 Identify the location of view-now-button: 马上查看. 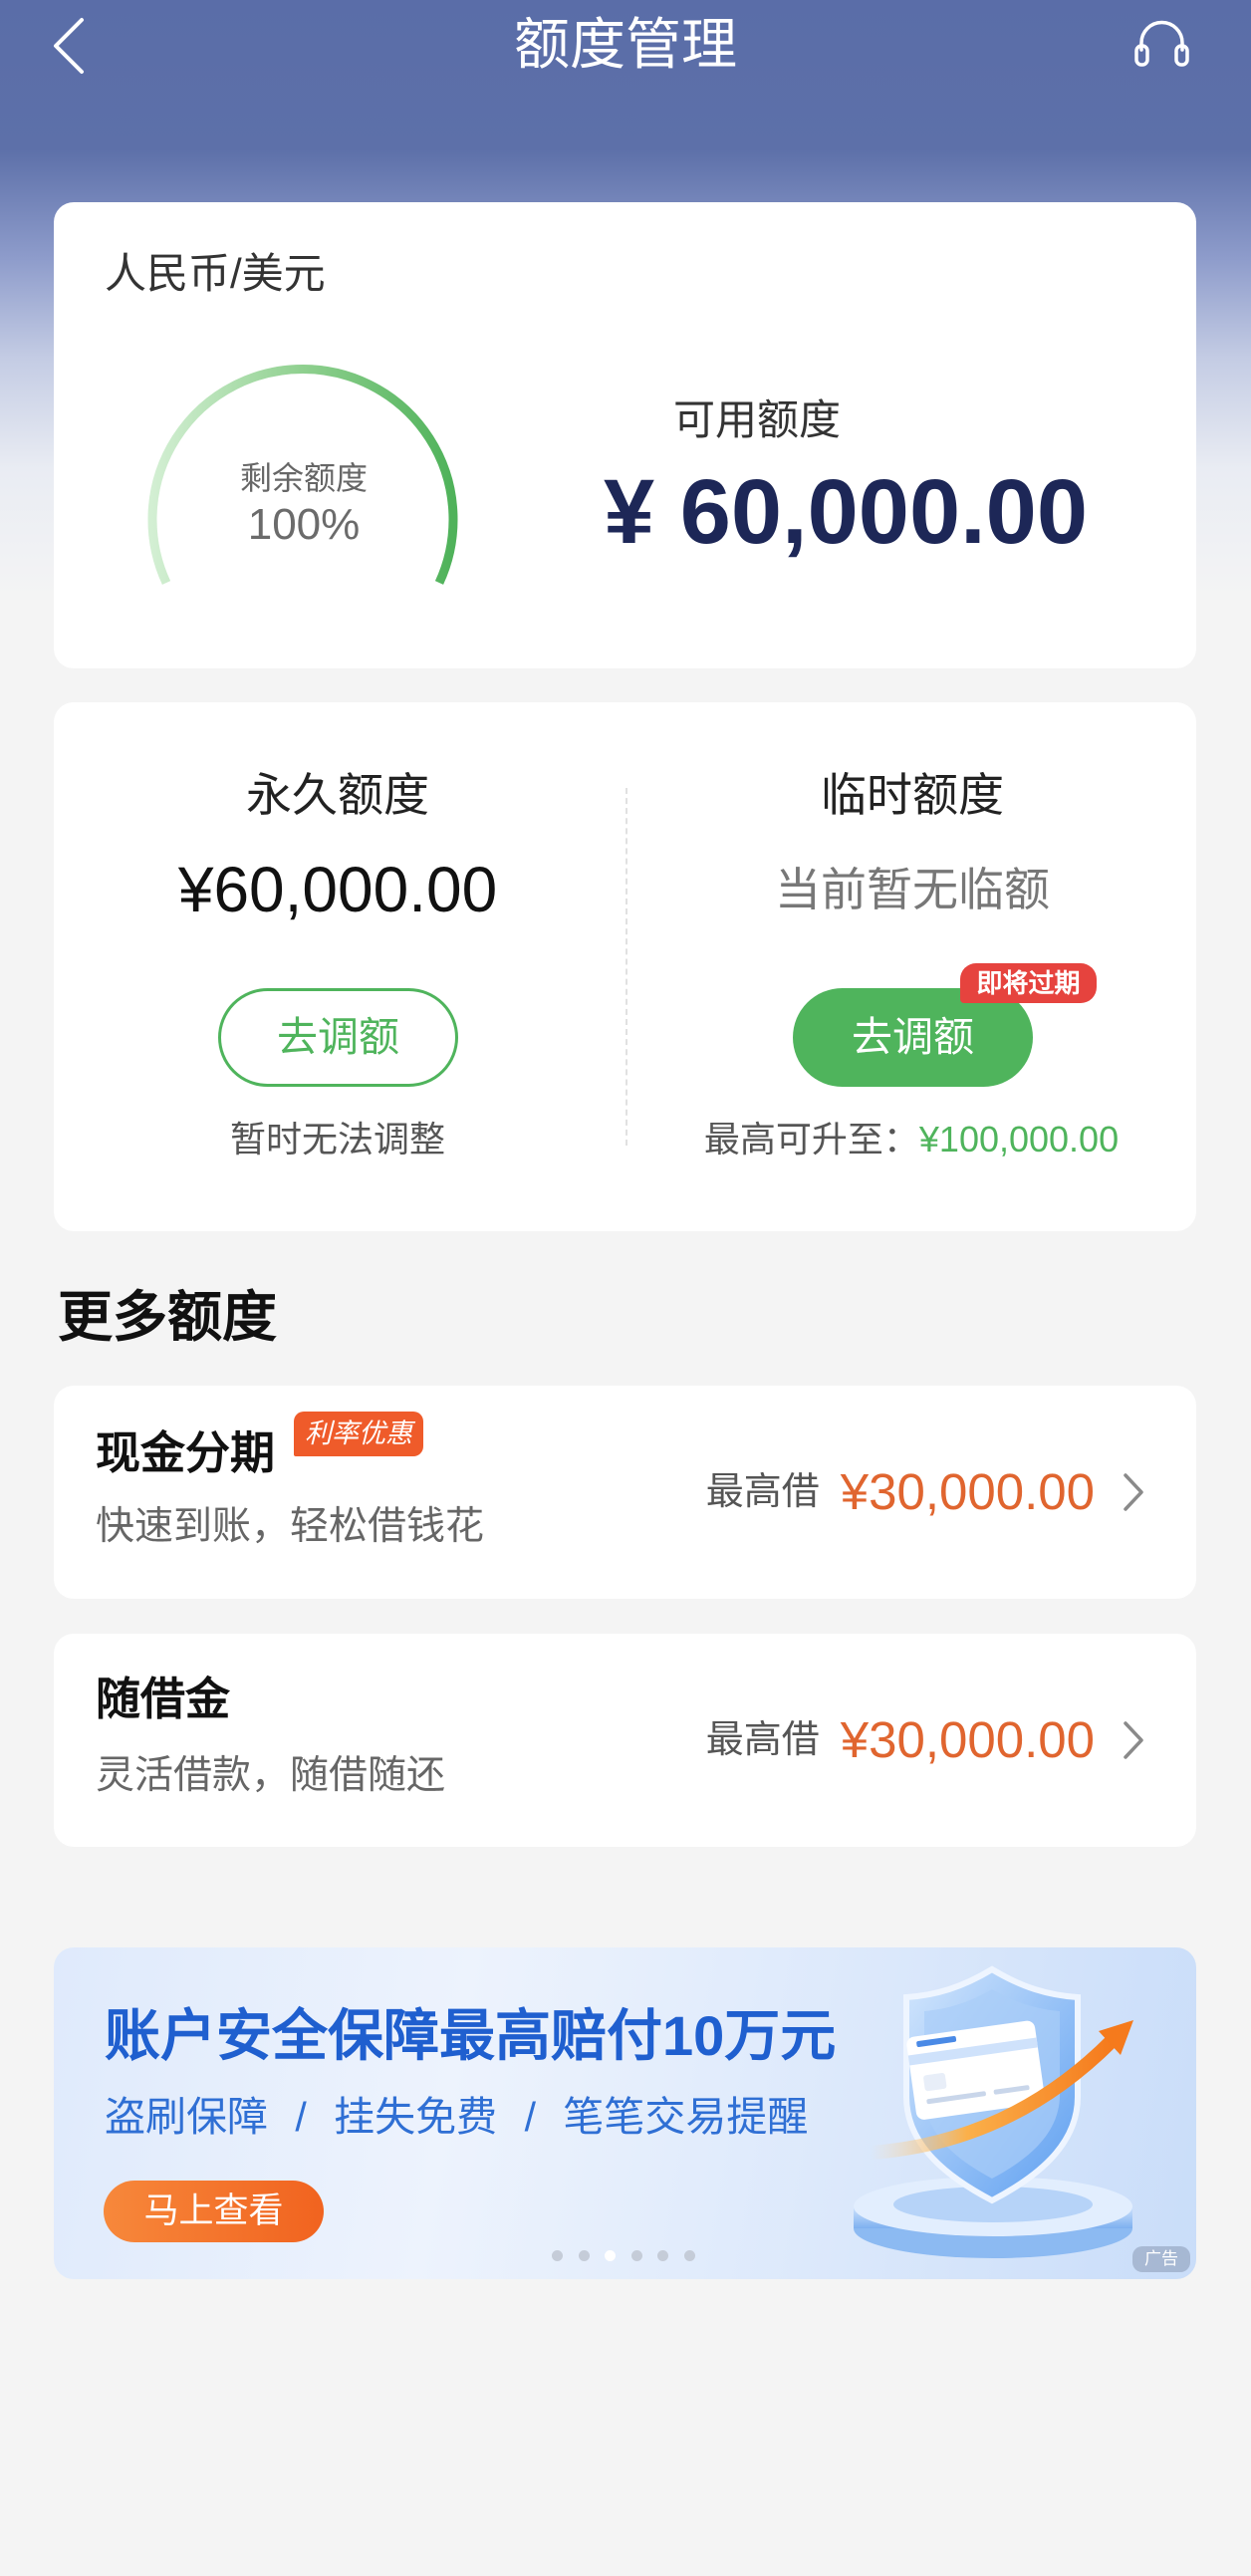
(214, 2211).